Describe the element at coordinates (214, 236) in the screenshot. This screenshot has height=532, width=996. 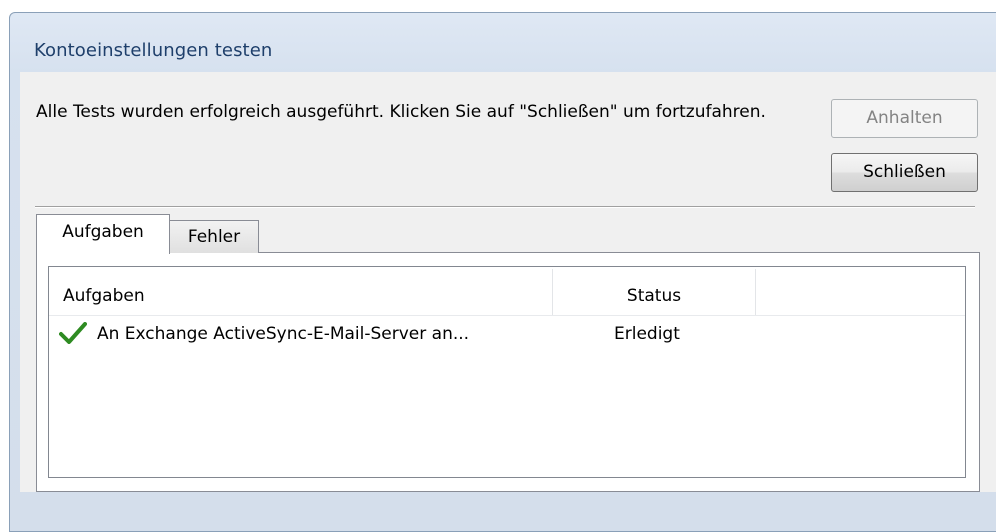
I see `tab-fehler: Fehler` at that location.